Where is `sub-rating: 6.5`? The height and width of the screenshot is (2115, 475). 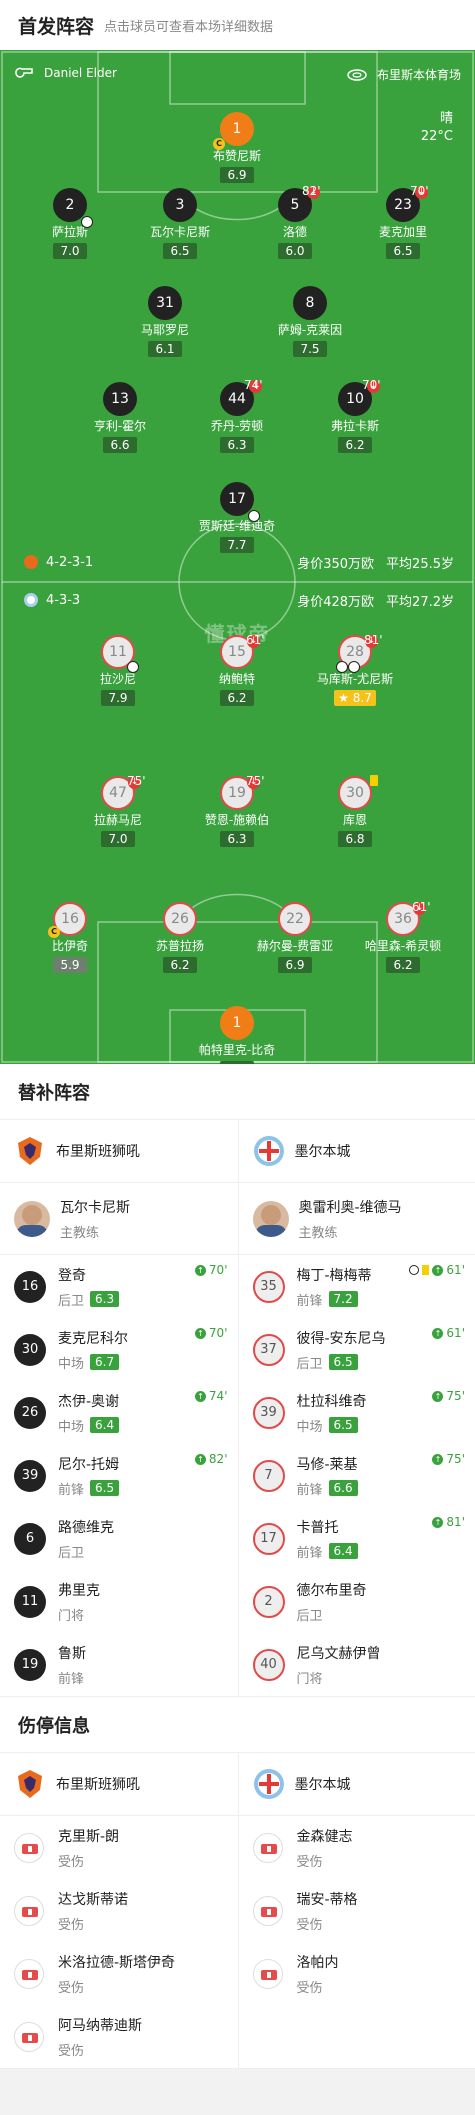
sub-rating: 6.5 is located at coordinates (104, 1488).